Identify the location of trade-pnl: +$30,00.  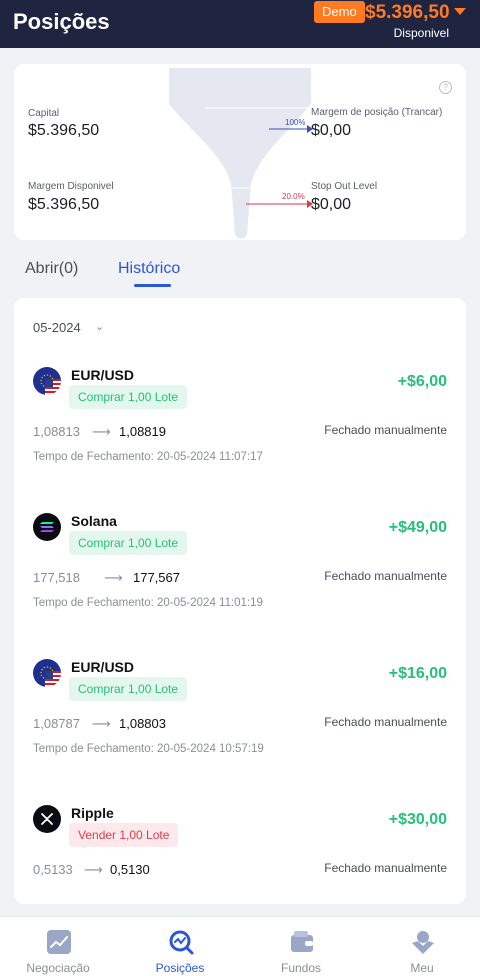
(417, 819).